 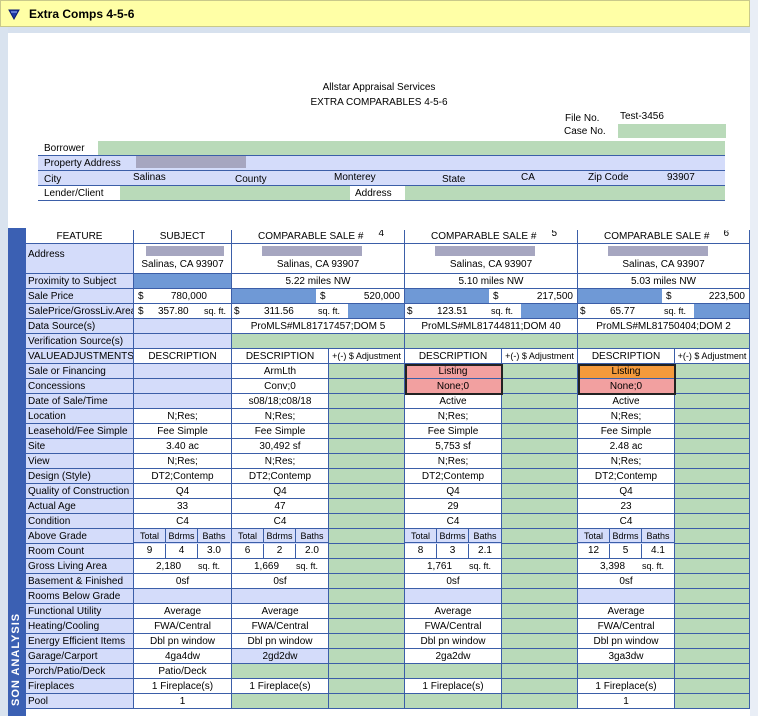 I want to click on subject-quality: Q4, so click(x=183, y=491).